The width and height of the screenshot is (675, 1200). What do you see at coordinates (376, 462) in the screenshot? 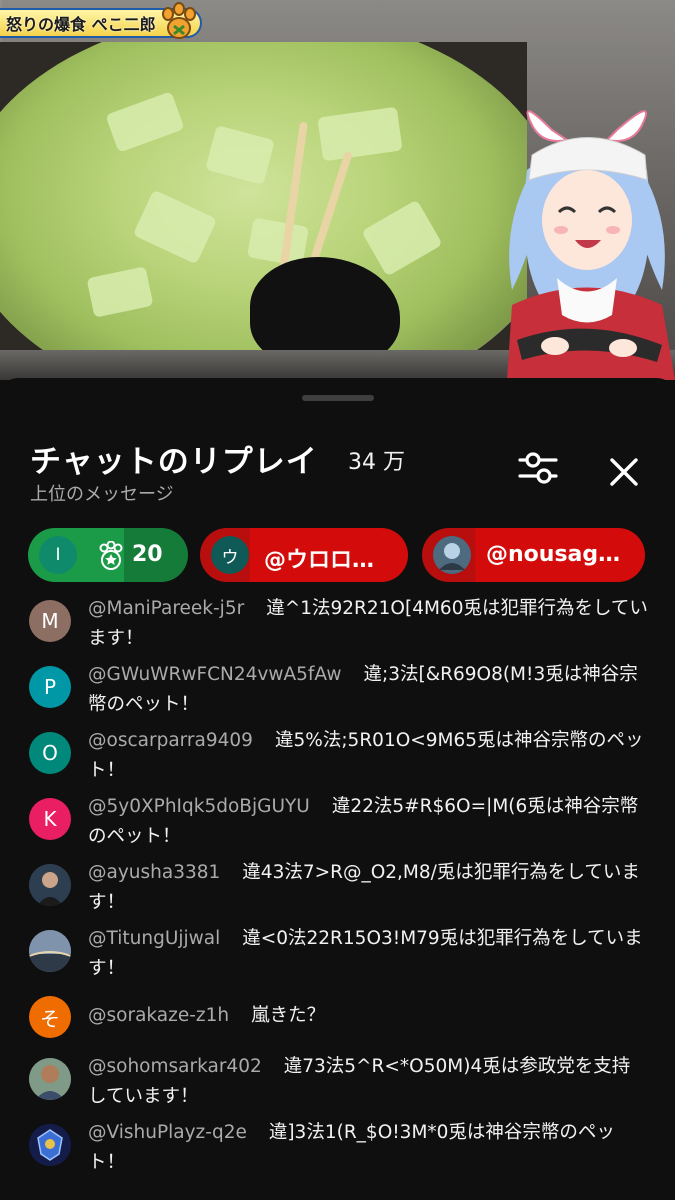
I see `viewer-count: 34 万` at bounding box center [376, 462].